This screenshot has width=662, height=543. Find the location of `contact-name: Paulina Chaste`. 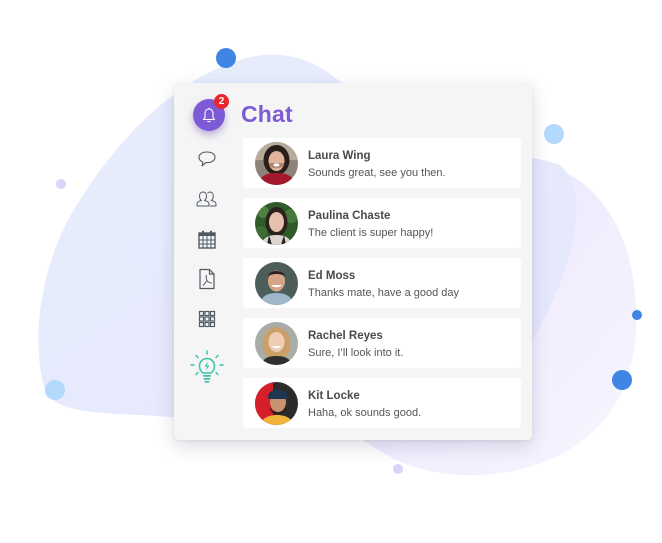

contact-name: Paulina Chaste is located at coordinates (349, 216).